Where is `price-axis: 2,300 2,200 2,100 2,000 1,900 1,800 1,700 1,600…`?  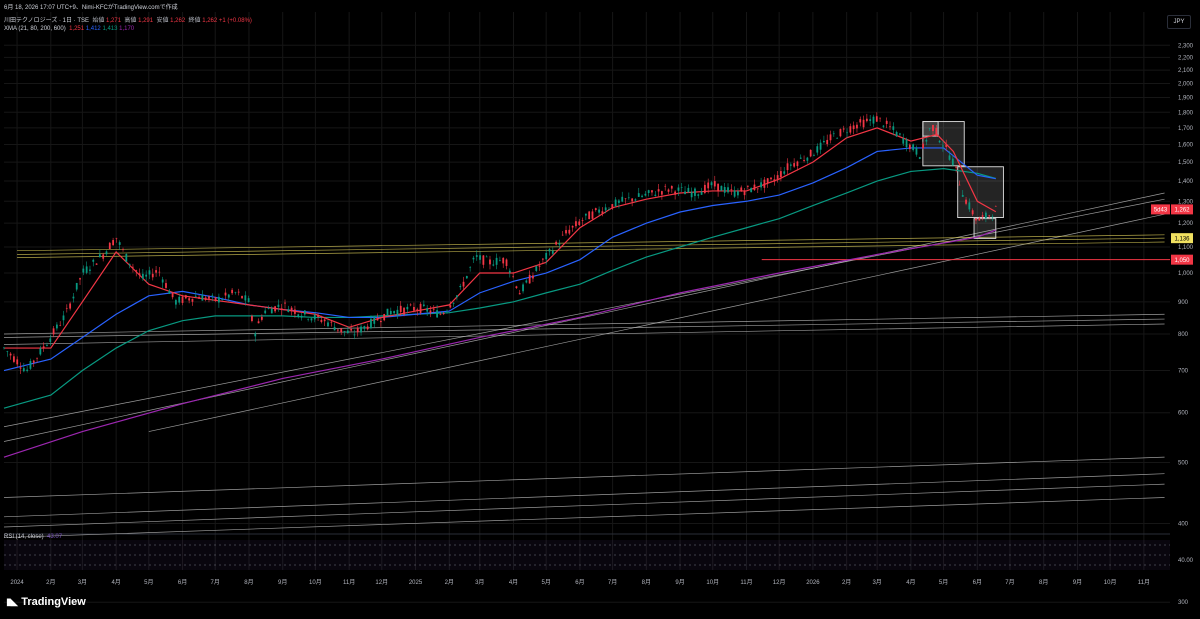
price-axis: 2,300 2,200 2,100 2,000 1,900 1,800 1,700 1,600… is located at coordinates (1186, 324).